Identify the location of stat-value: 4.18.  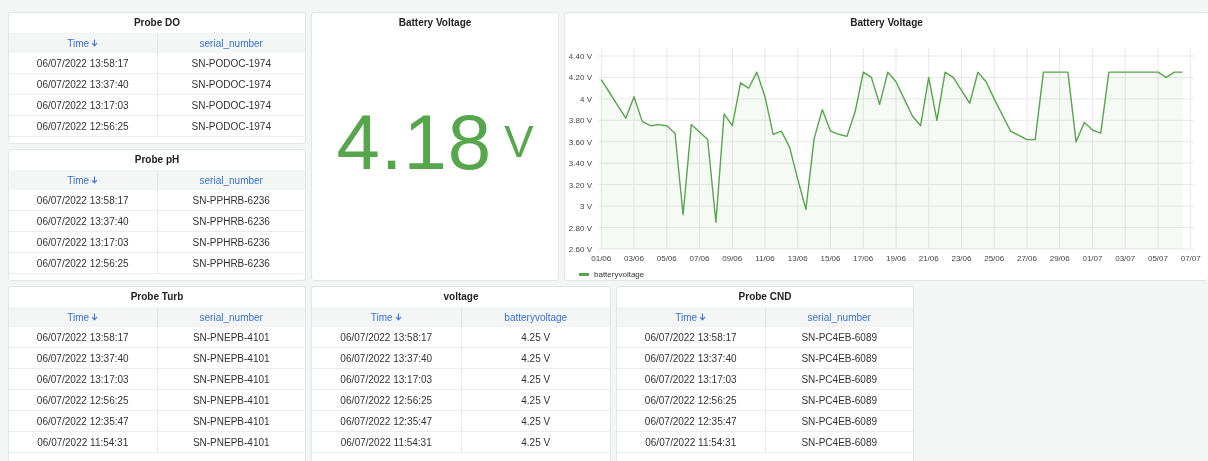
(414, 141).